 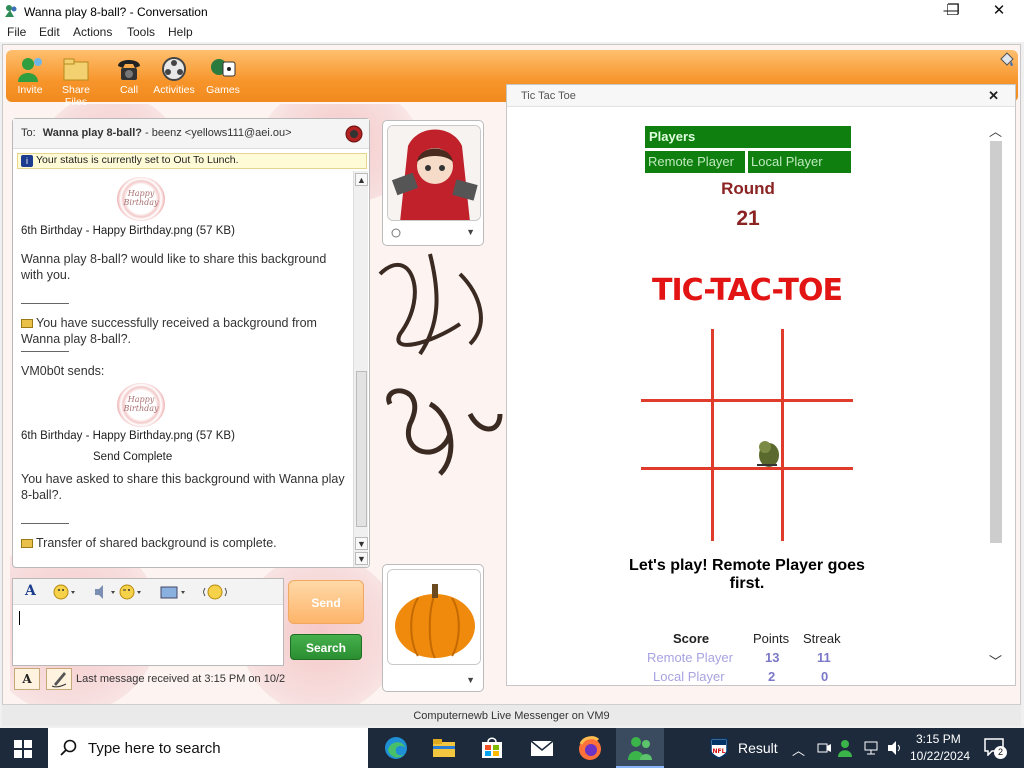 I want to click on maximize-button: ❐, so click(x=953, y=12).